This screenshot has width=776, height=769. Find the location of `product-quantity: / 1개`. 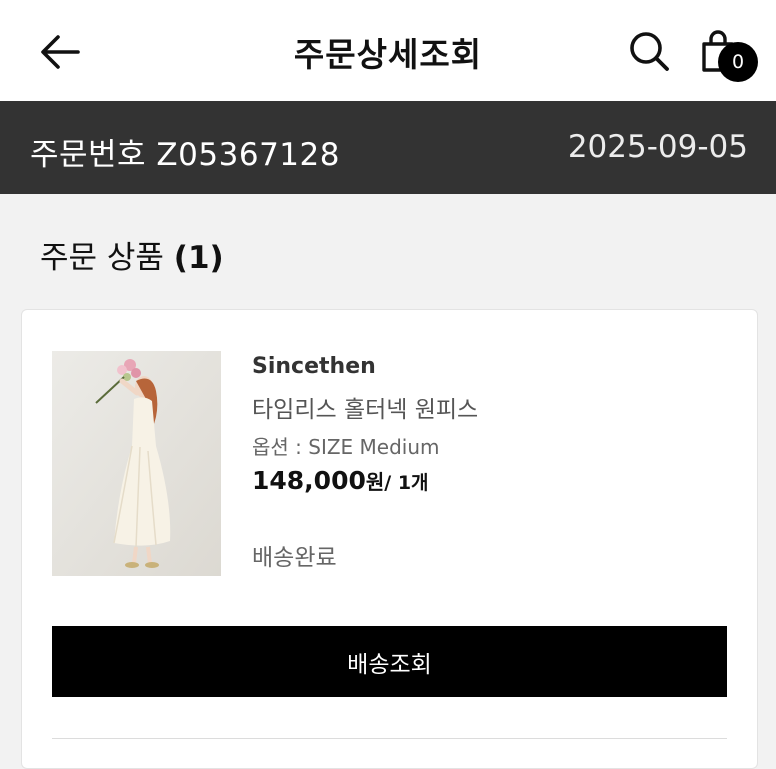

product-quantity: / 1개 is located at coordinates (406, 483).